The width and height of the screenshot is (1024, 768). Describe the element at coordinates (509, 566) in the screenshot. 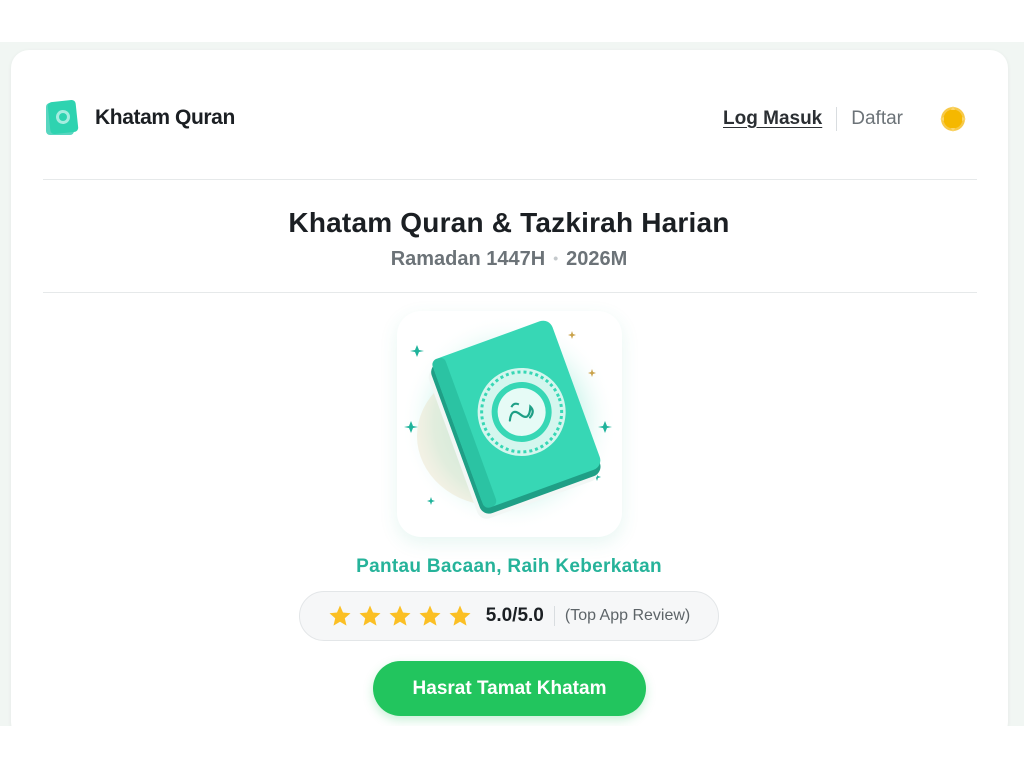

I see `tagline: Pantau Bacaan, Raih Keberkatan` at that location.